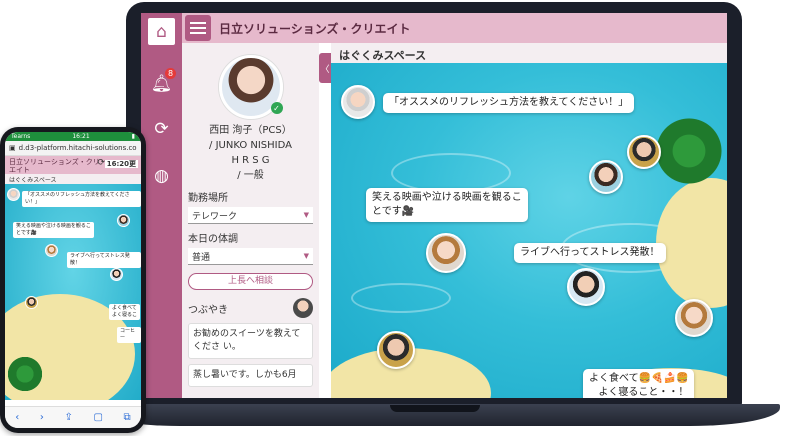  What do you see at coordinates (250, 256) in the screenshot?
I see `condition-select: 普通 ▼` at bounding box center [250, 256].